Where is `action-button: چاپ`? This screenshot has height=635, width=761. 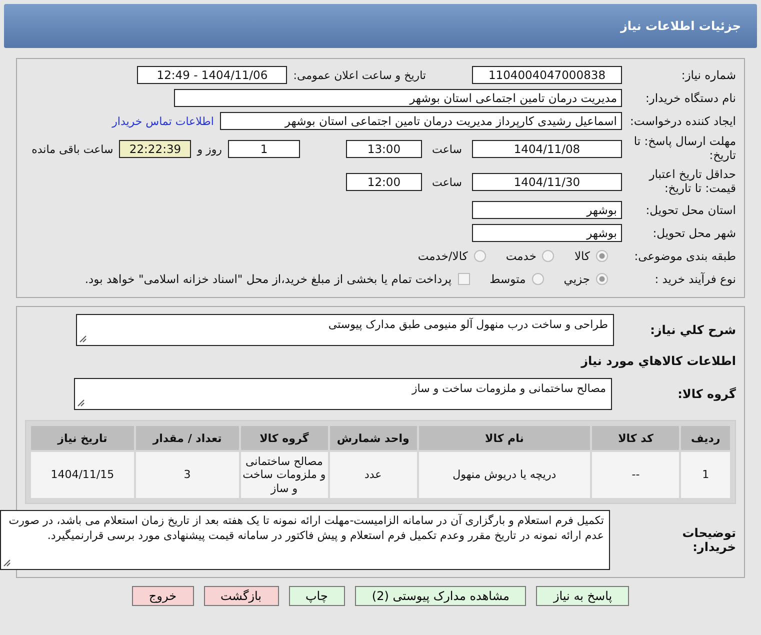 action-button: چاپ is located at coordinates (316, 596).